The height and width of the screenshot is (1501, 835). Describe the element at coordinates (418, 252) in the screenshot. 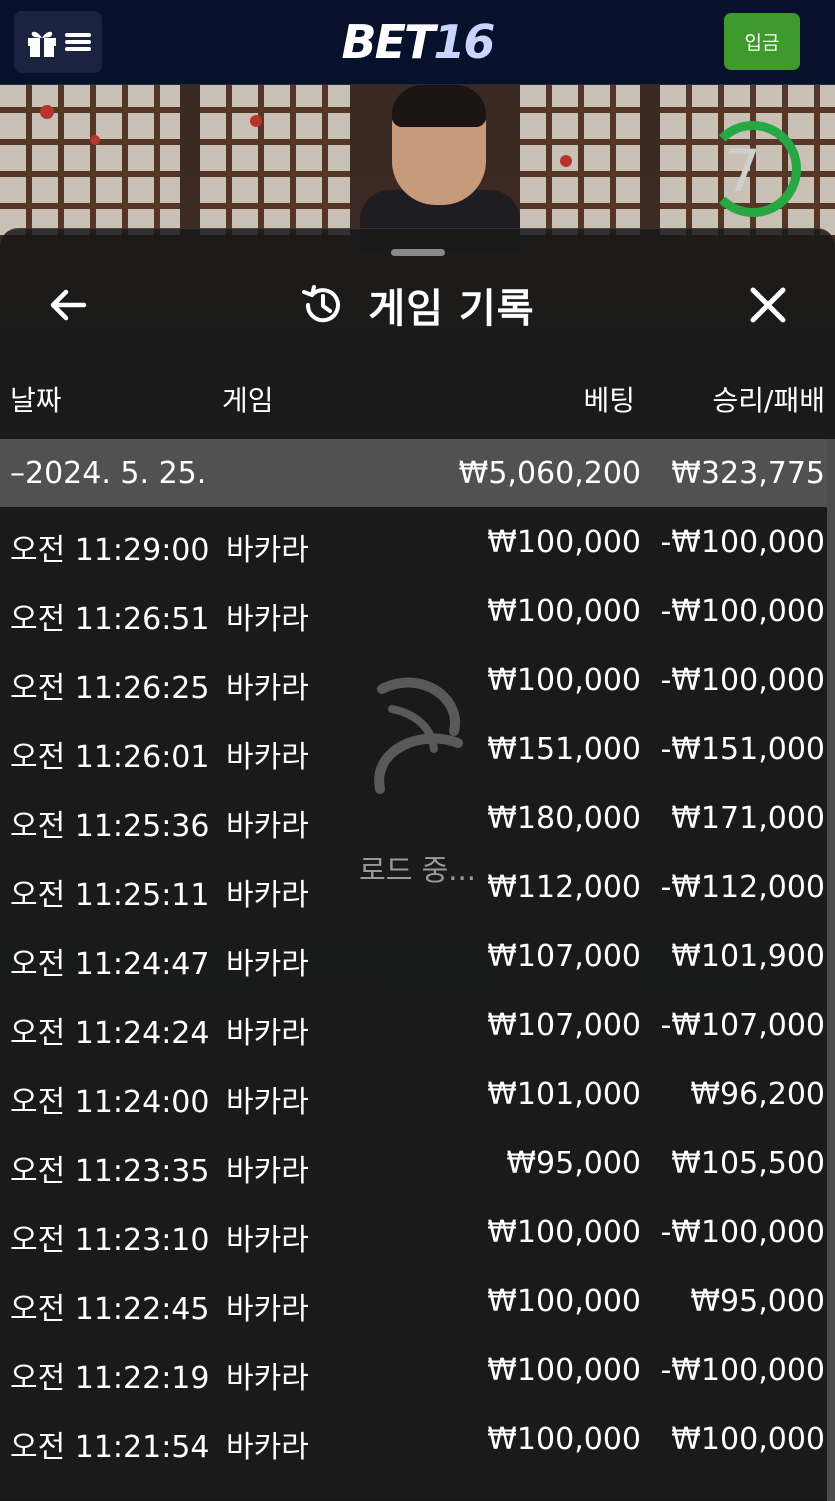

I see `drag-handle` at that location.